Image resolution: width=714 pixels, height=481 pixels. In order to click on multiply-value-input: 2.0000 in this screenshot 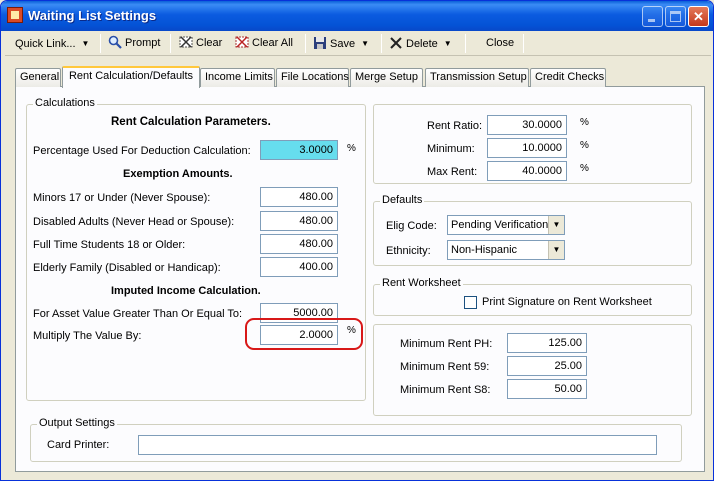, I will do `click(299, 335)`.